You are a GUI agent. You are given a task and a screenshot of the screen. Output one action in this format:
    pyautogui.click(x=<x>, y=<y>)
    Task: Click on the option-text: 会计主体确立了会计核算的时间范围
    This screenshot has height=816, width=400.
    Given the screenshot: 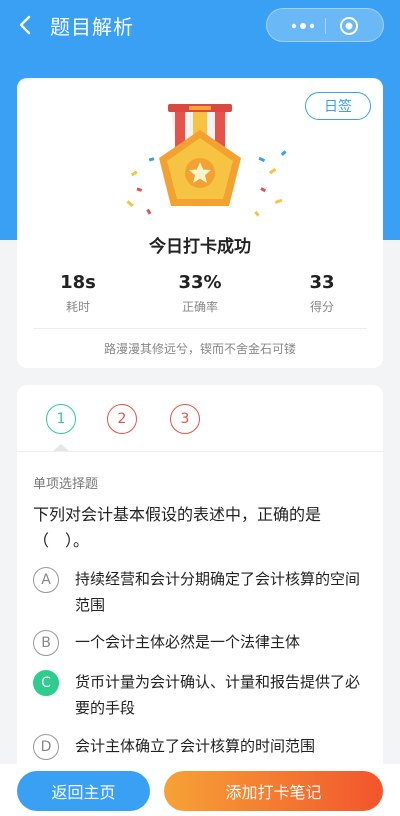 What is the action you would take?
    pyautogui.click(x=195, y=746)
    